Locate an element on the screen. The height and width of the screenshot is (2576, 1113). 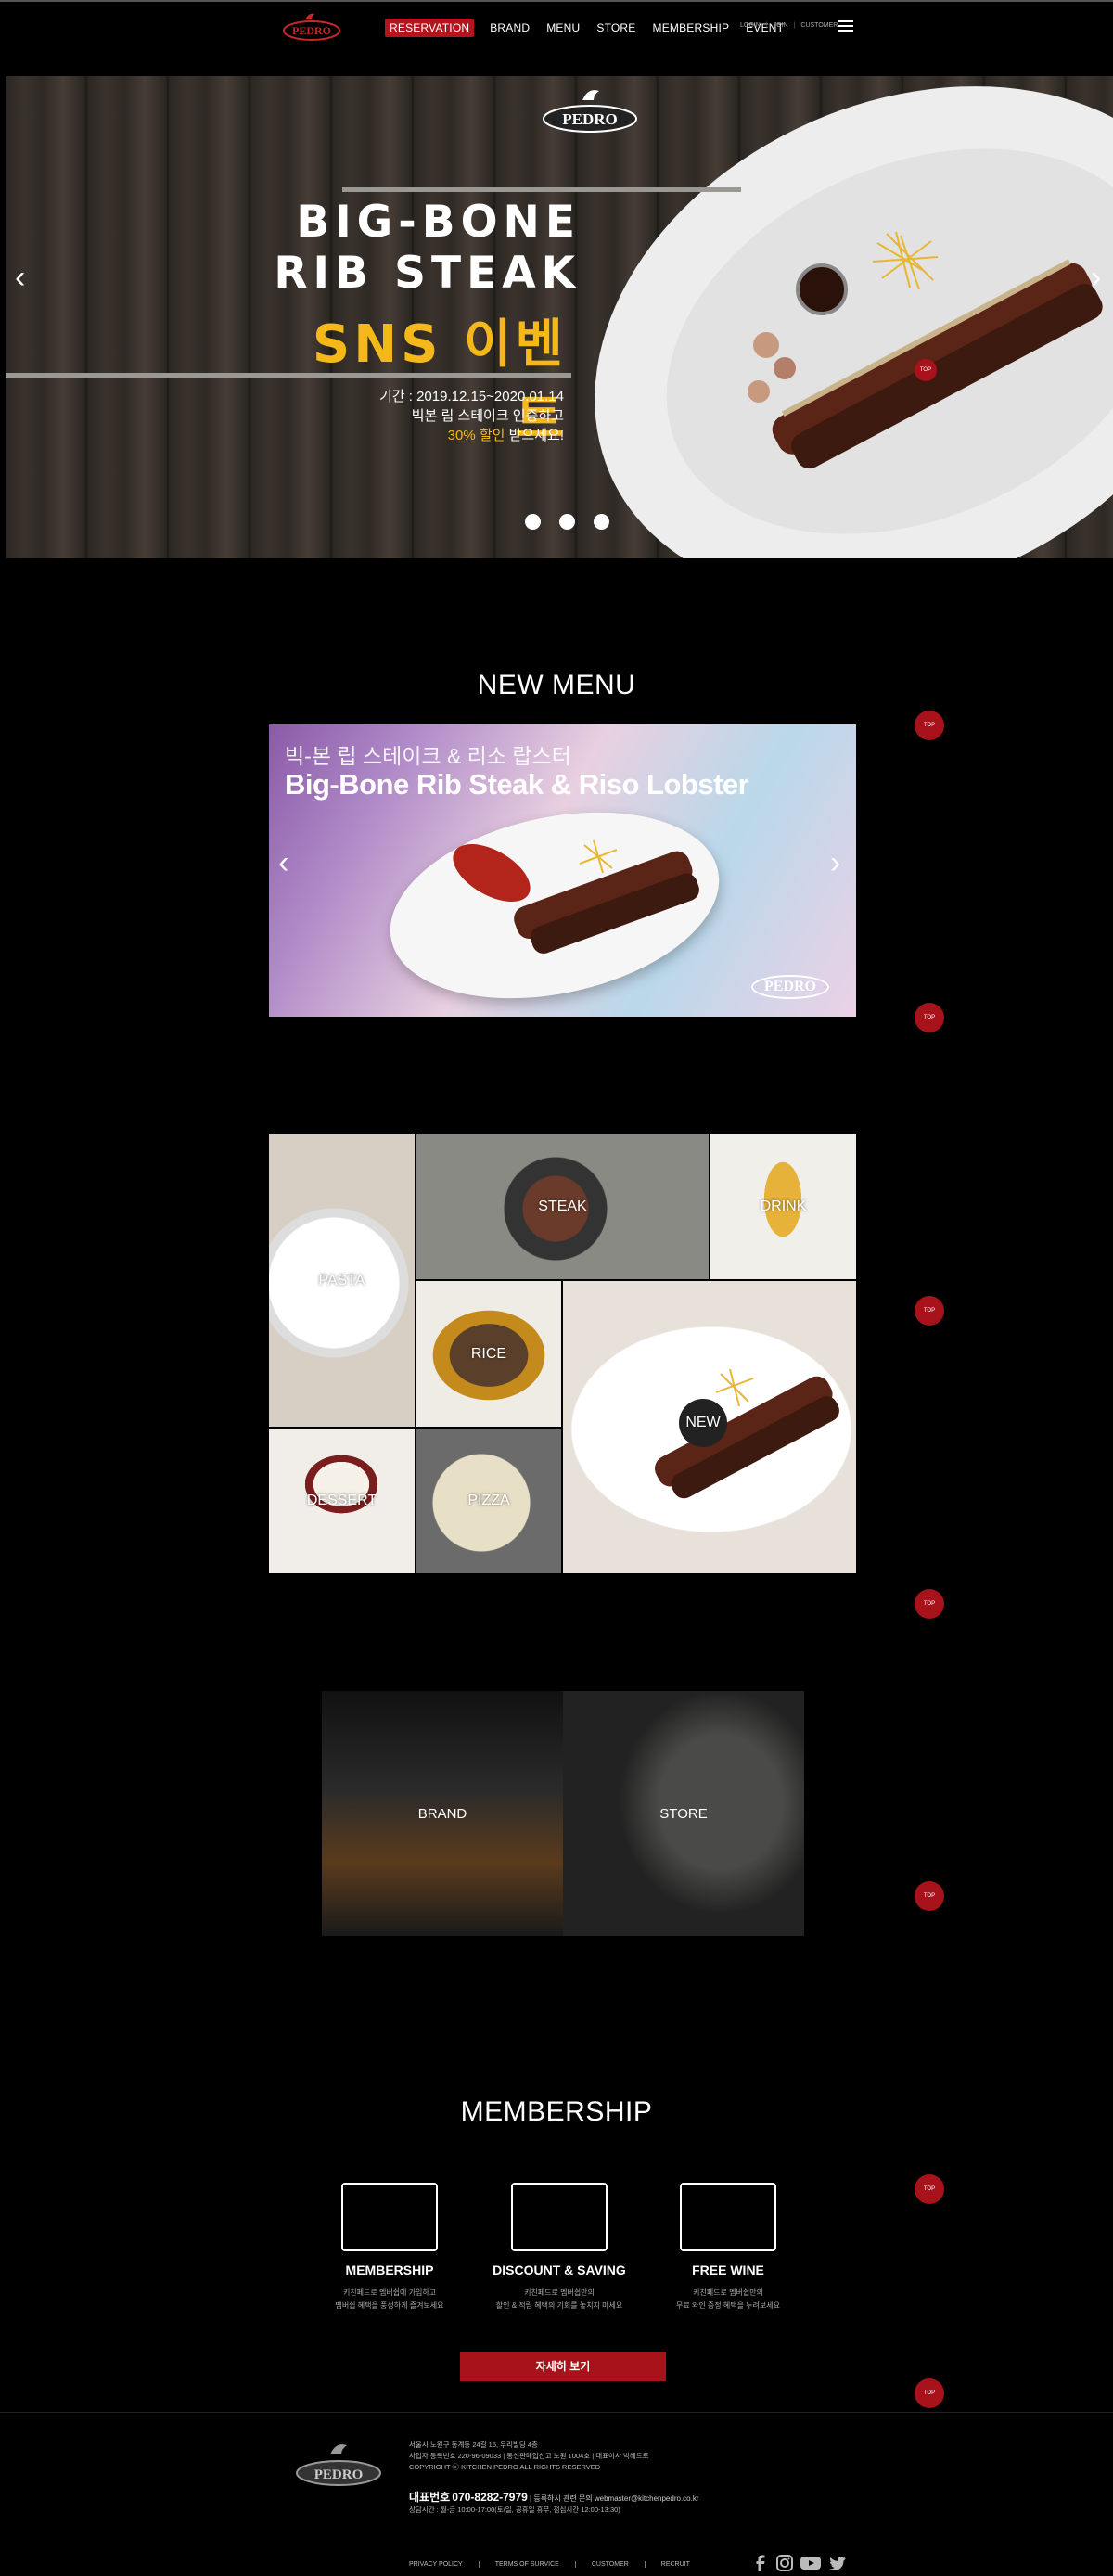
recruit-link: RECRUIT is located at coordinates (675, 2564).